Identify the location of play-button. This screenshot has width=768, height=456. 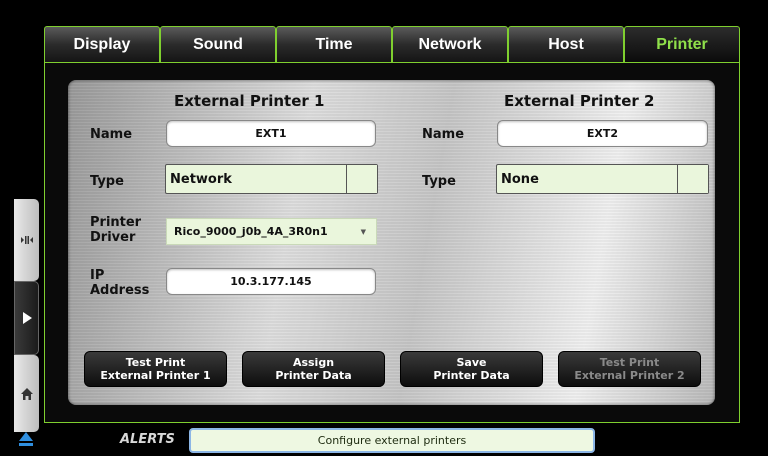
(26, 318).